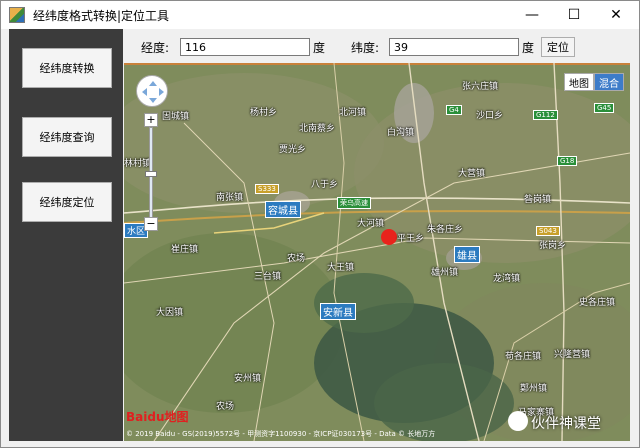 The image size is (640, 448). Describe the element at coordinates (283, 209) in the screenshot. I see `place-label: 容城县` at that location.